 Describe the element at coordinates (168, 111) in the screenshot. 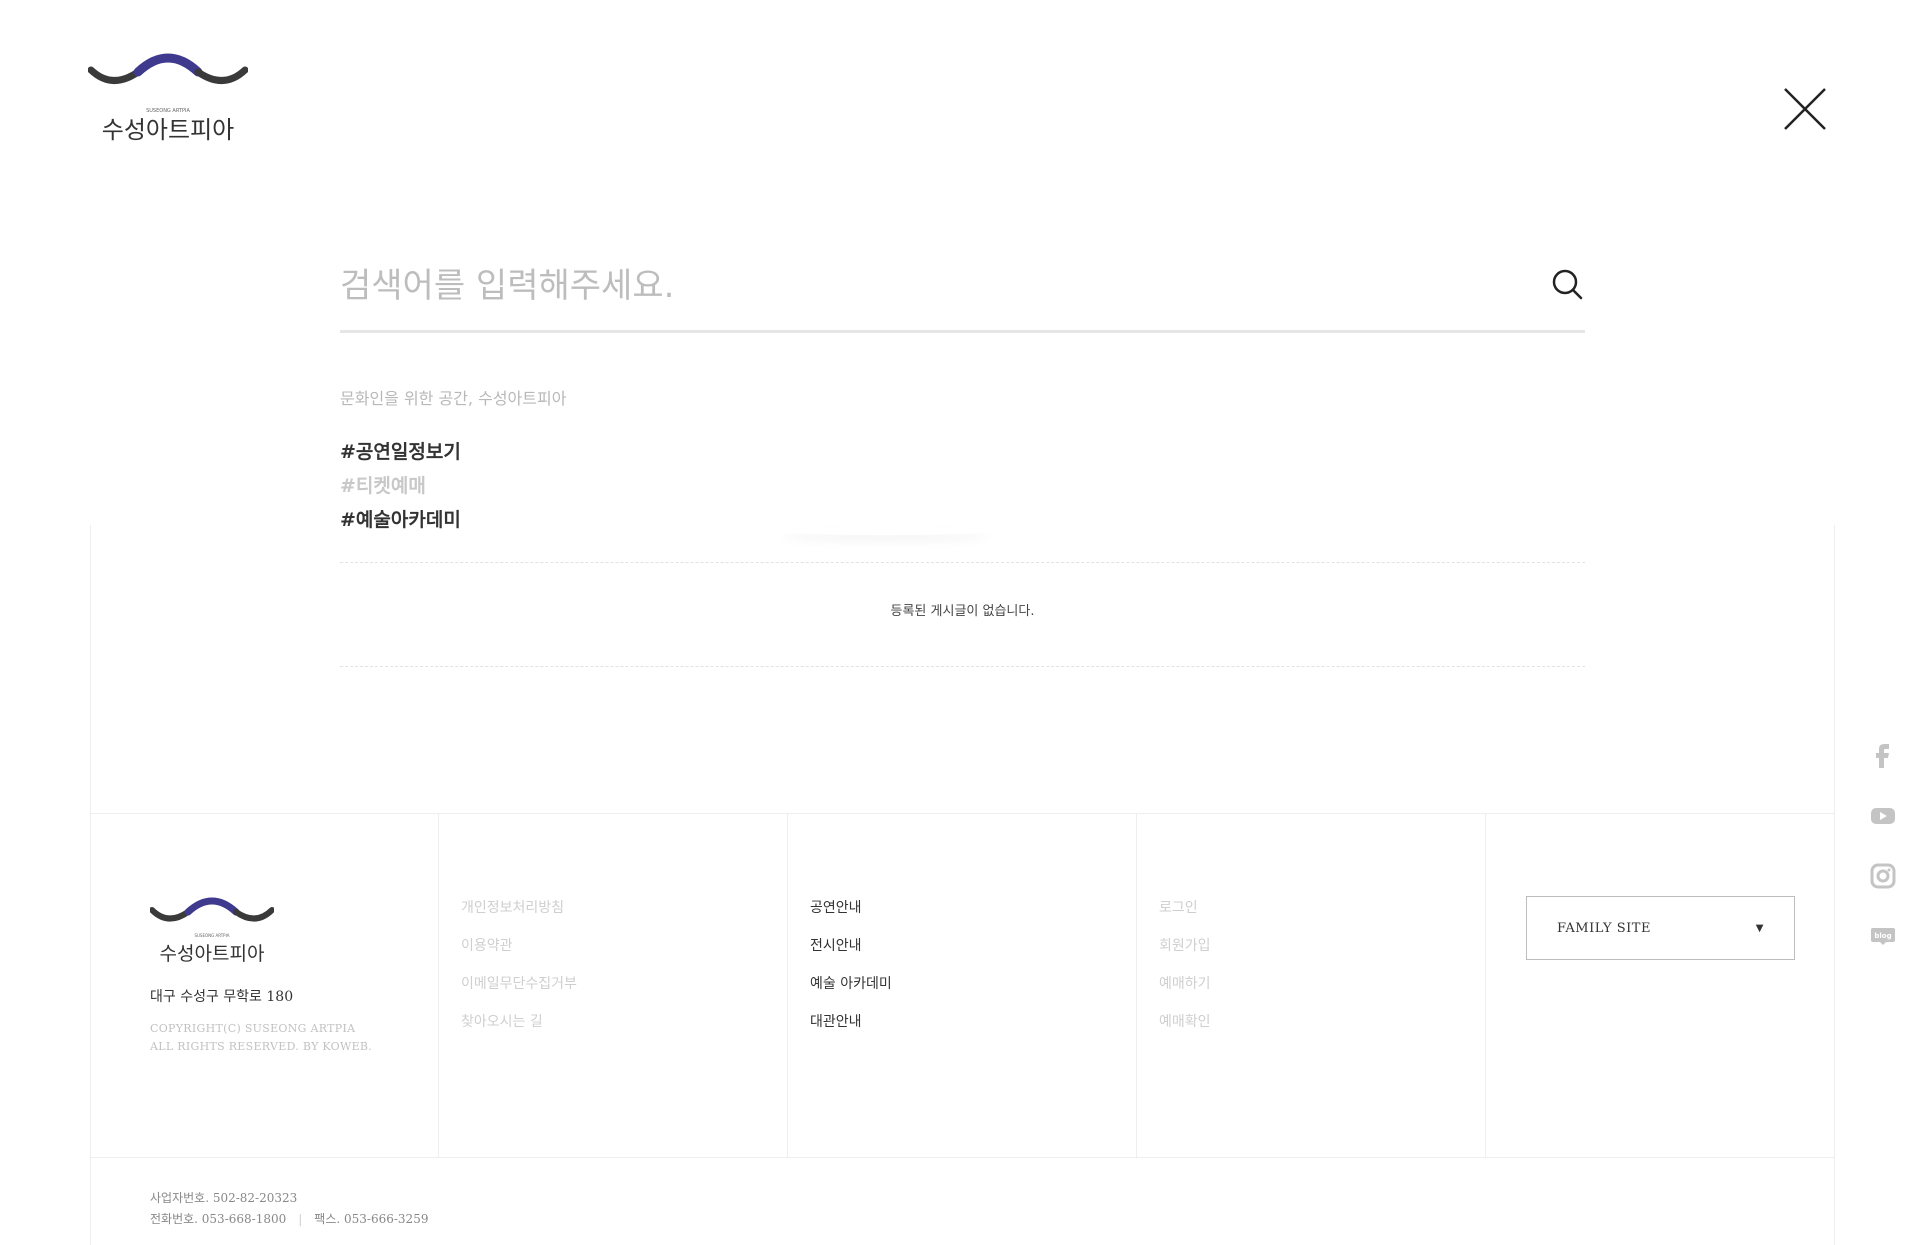

I see `logo-subtitle: SUSEONG ARTPIA` at that location.